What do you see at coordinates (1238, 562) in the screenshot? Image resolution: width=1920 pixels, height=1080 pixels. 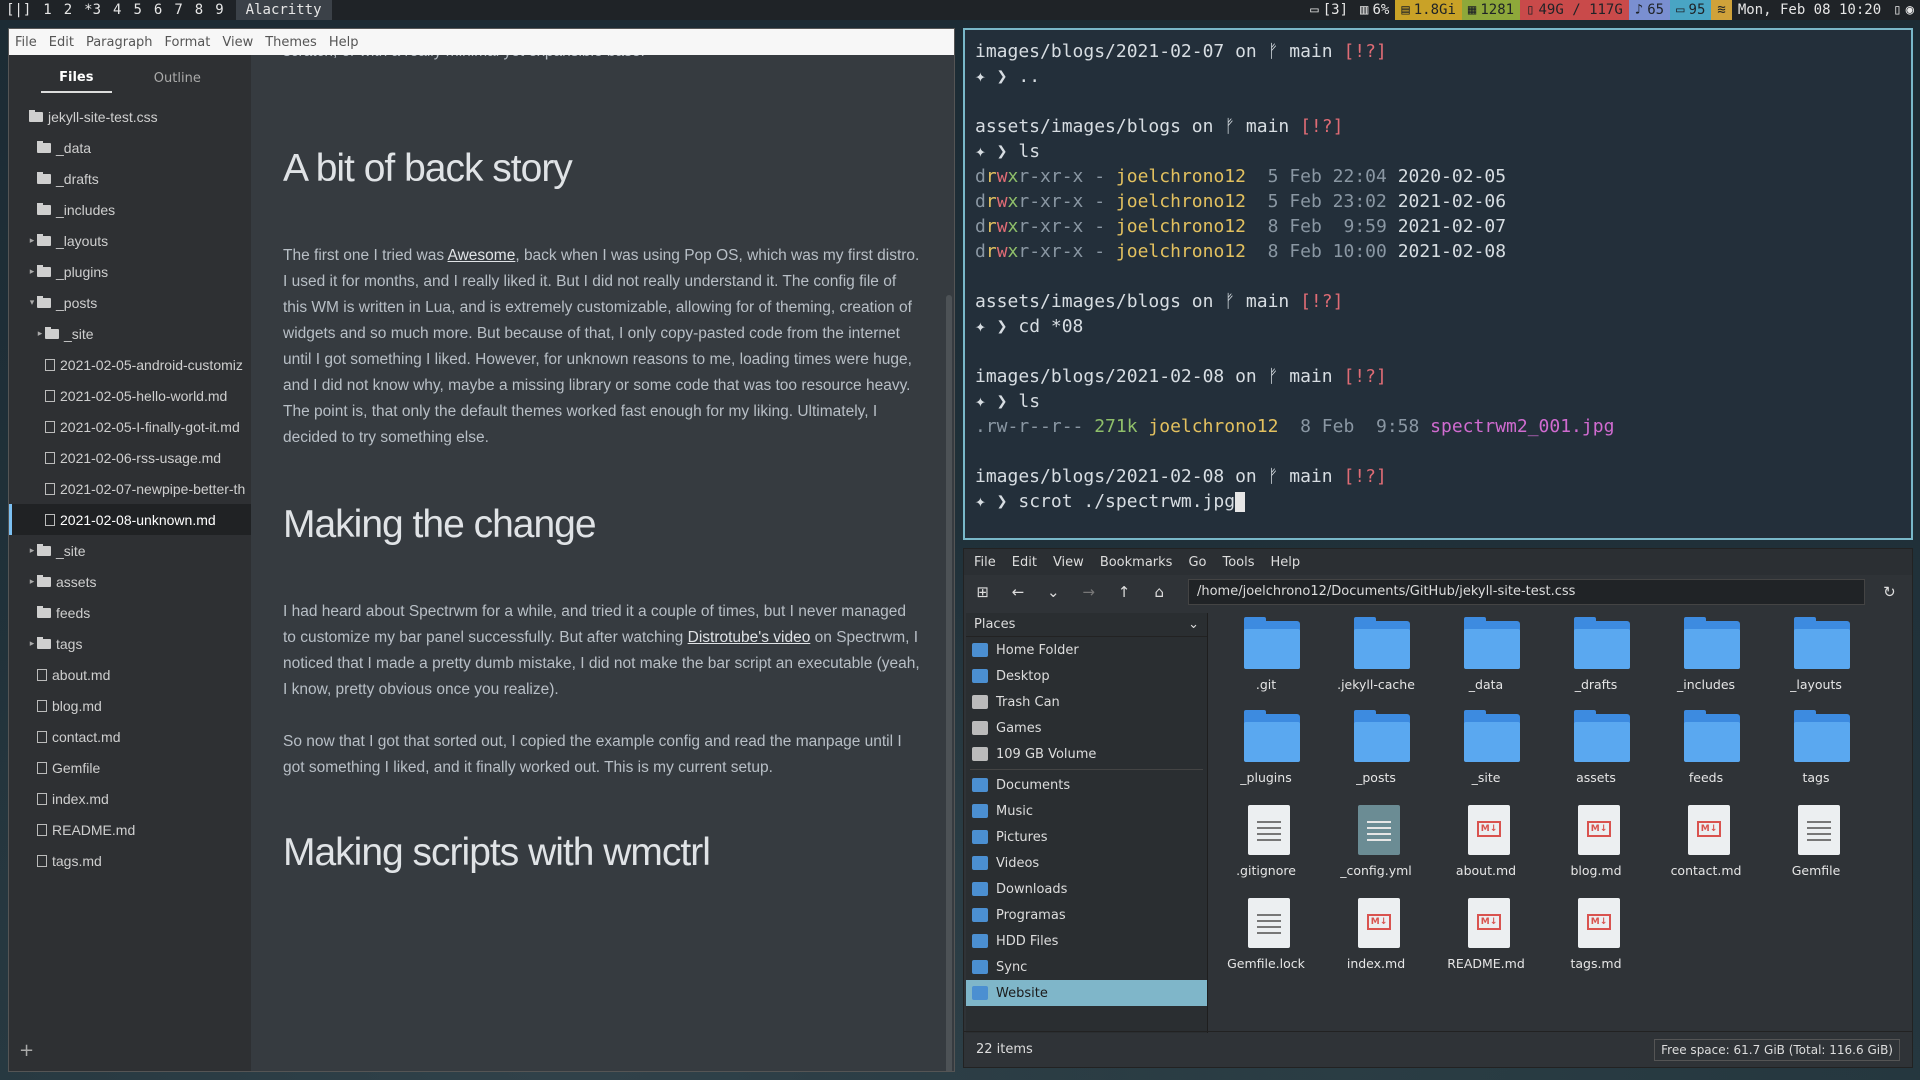 I see `fm-menu-tools: Tools` at bounding box center [1238, 562].